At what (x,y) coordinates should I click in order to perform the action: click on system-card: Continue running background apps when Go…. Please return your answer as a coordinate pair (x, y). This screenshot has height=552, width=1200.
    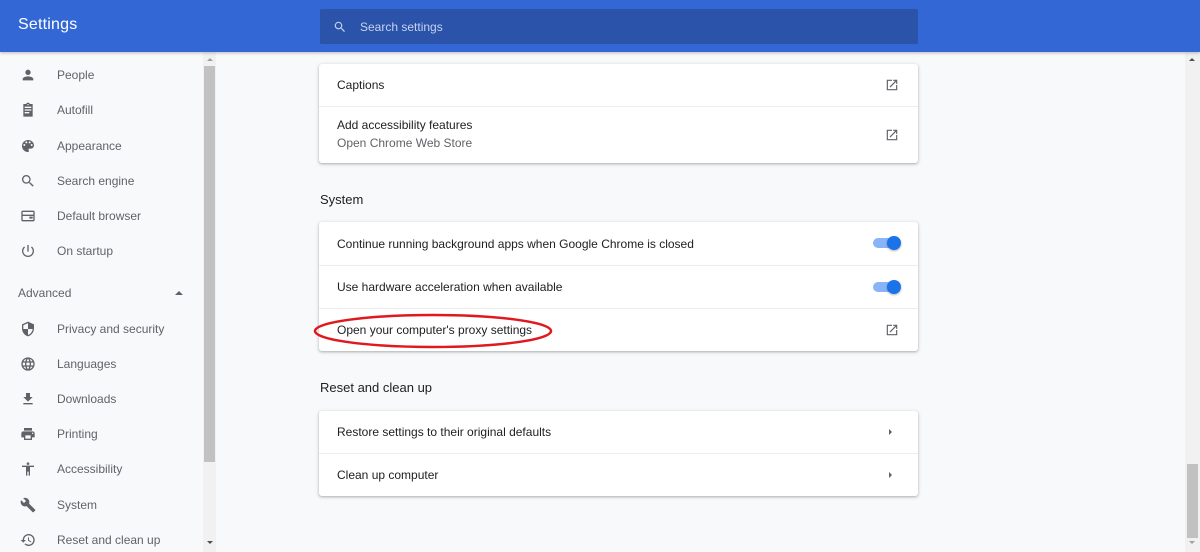
    Looking at the image, I should click on (618, 286).